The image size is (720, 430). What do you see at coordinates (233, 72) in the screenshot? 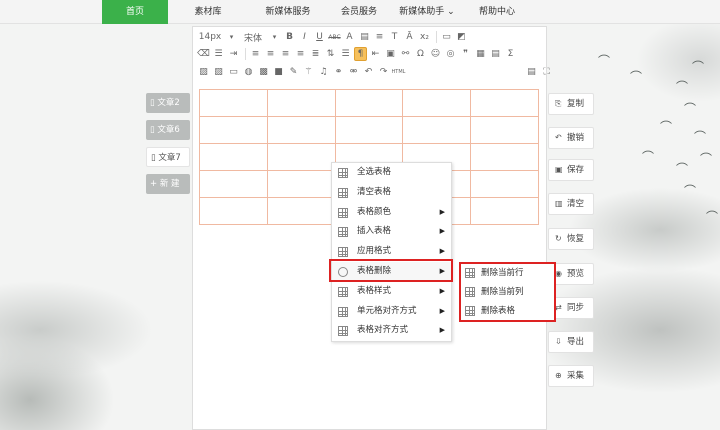
I see `screen-icon: ▭` at bounding box center [233, 72].